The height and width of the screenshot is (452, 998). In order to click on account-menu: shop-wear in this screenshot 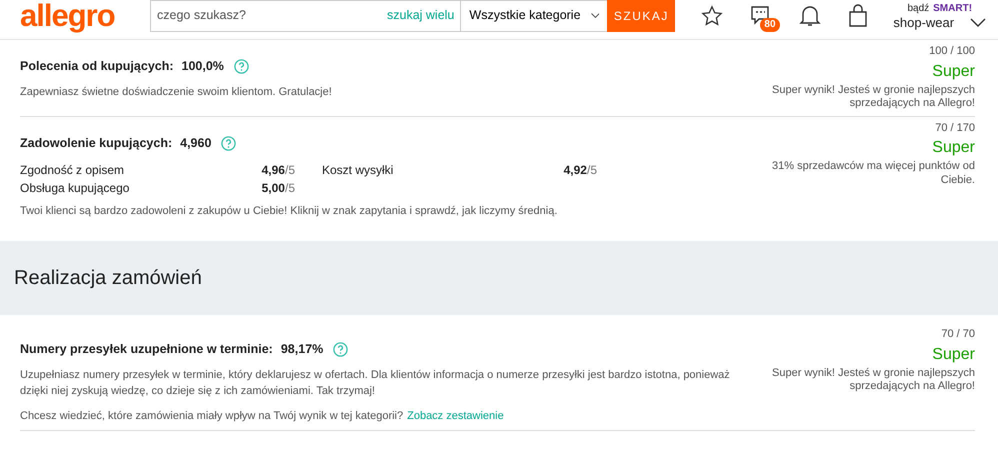, I will do `click(923, 23)`.